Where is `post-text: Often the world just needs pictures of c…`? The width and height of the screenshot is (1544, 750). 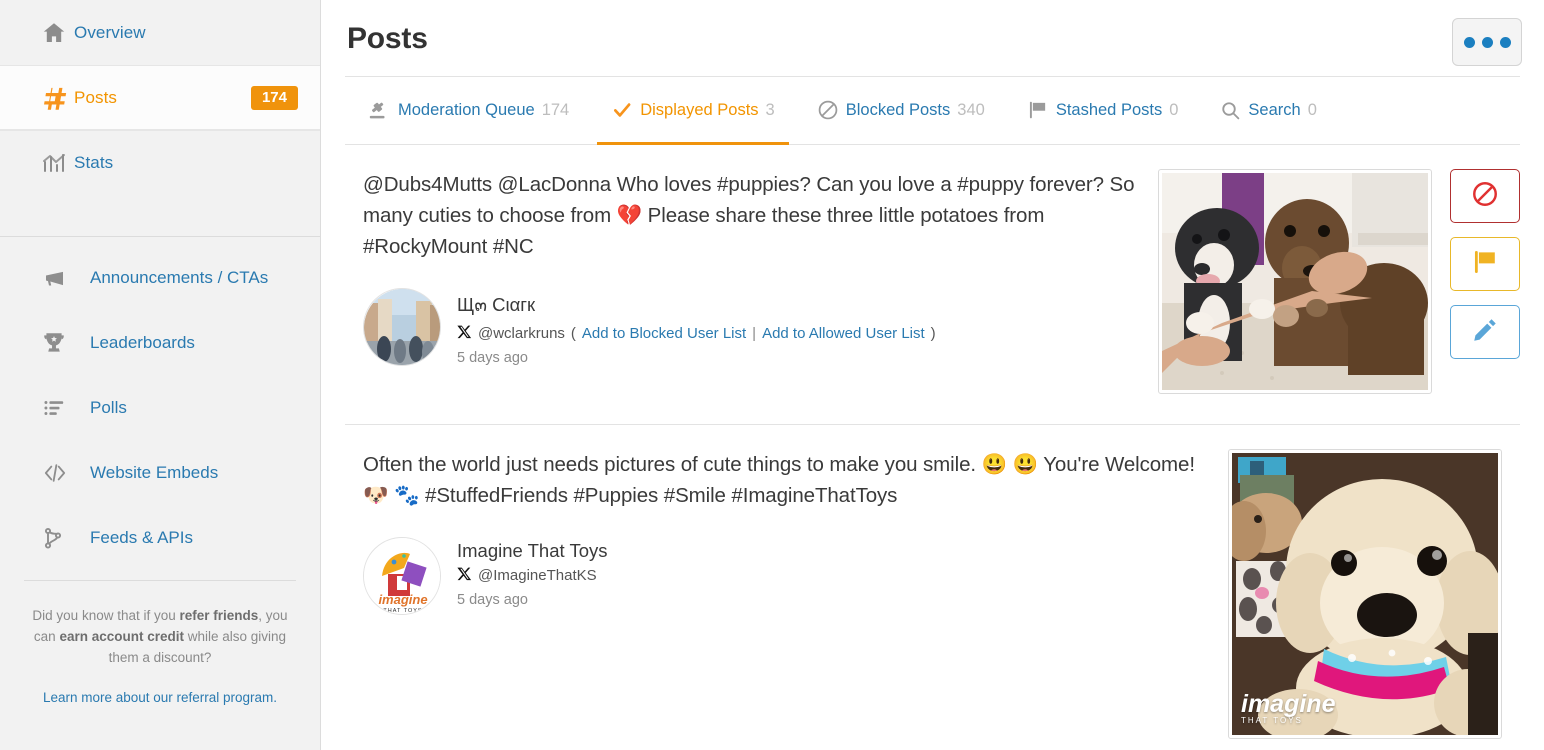 post-text: Often the world just needs pictures of c… is located at coordinates (779, 480).